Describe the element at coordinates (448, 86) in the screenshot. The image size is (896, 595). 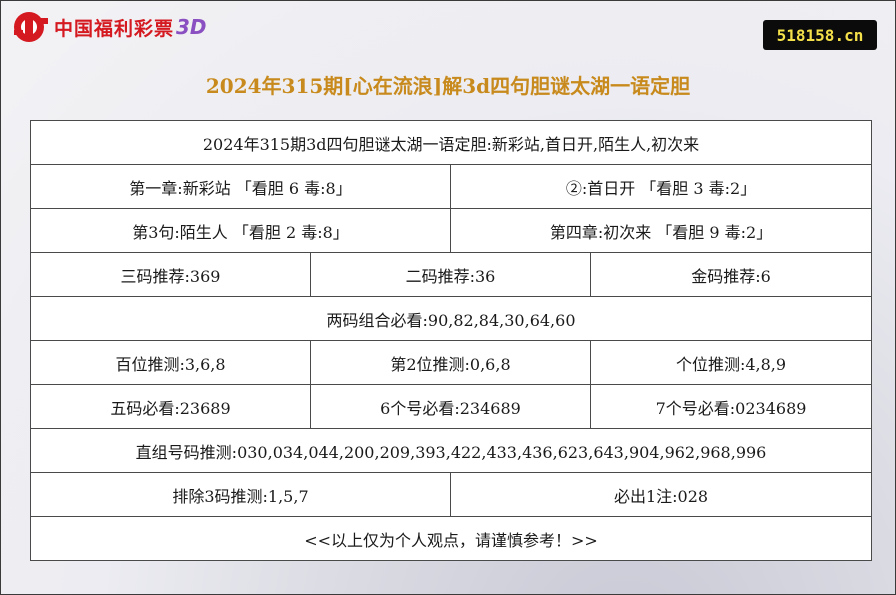
I see `page-title: 2024年315期[心在流浪]解3d四句胆谜太湖一语定胆` at that location.